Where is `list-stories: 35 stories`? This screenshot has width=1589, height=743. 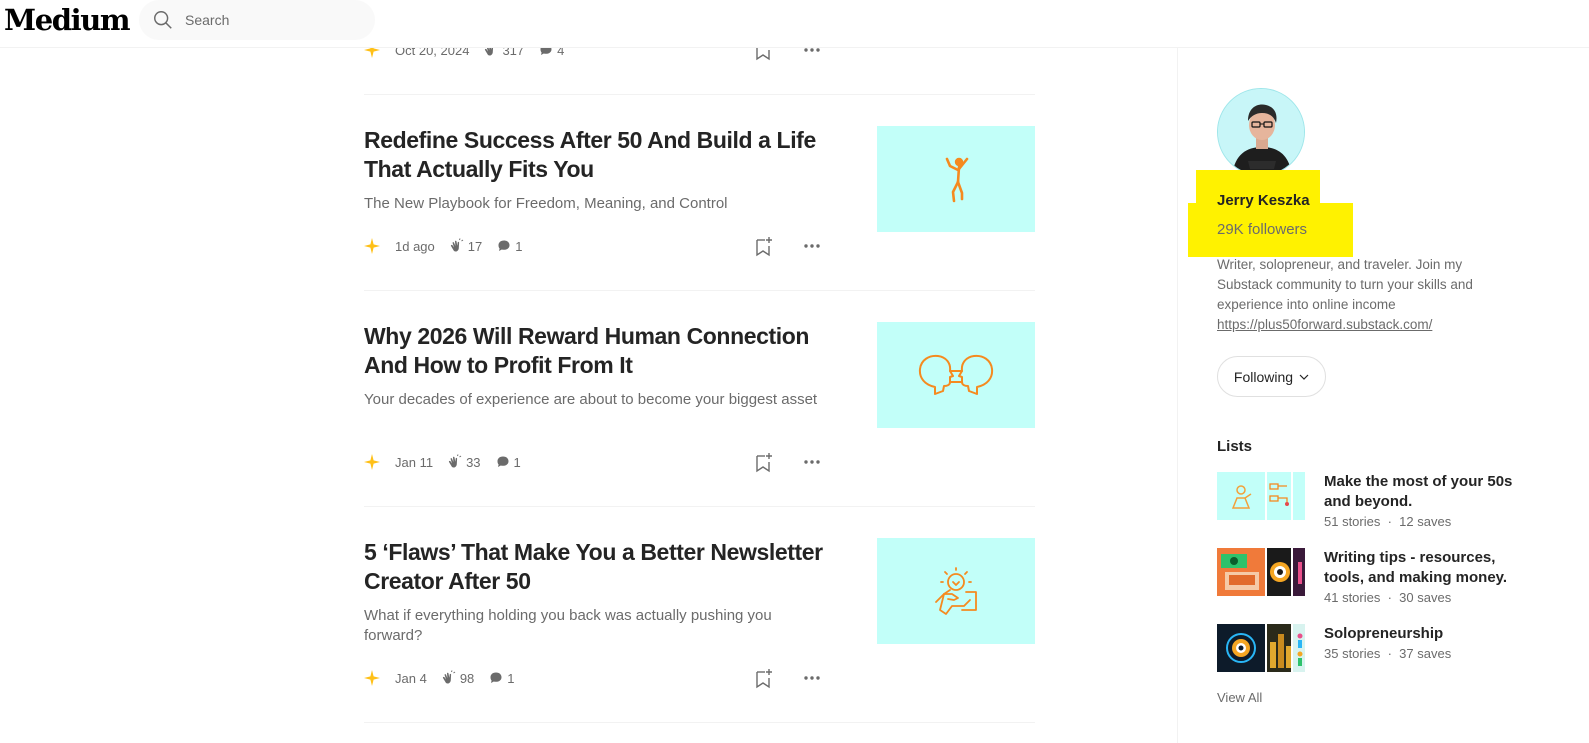 list-stories: 35 stories is located at coordinates (1352, 653).